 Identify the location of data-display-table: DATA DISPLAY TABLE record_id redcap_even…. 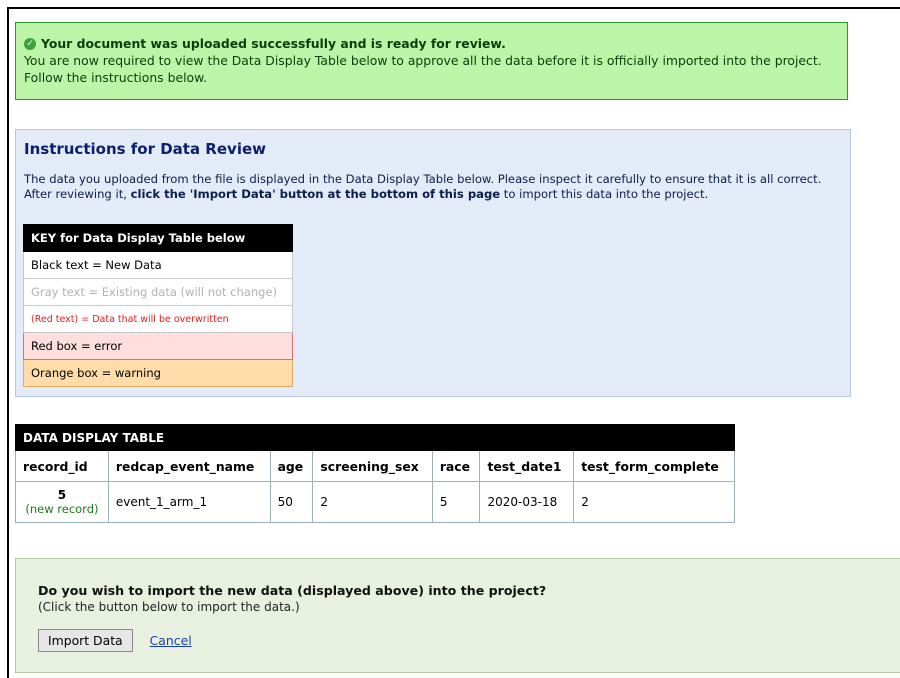
(375, 473).